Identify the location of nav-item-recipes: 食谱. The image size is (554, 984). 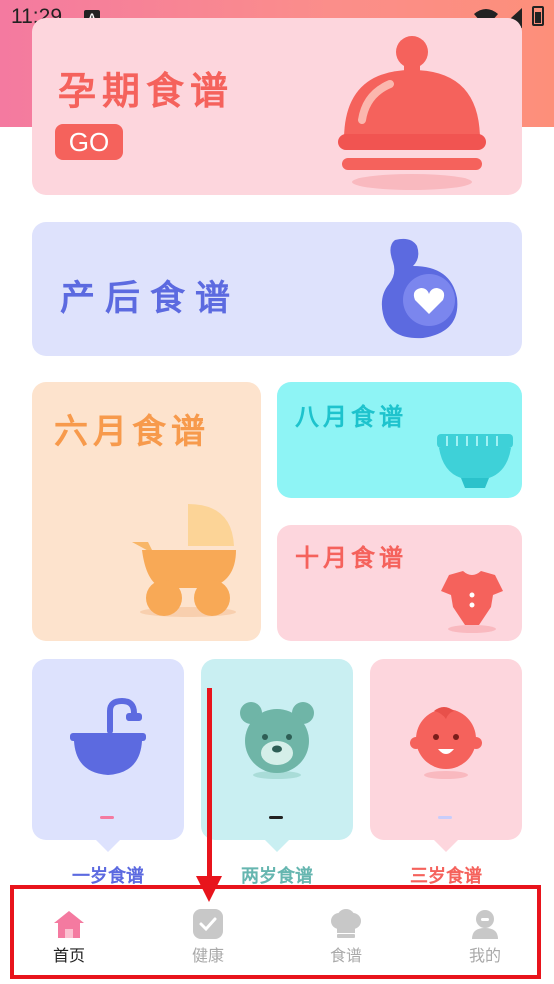
(346, 935).